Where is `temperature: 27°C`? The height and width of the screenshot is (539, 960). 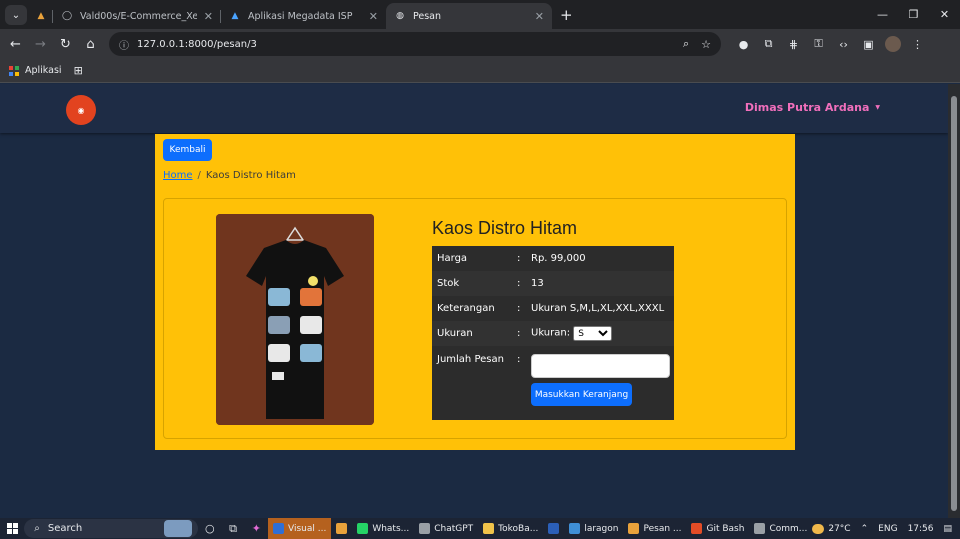 temperature: 27°C is located at coordinates (839, 528).